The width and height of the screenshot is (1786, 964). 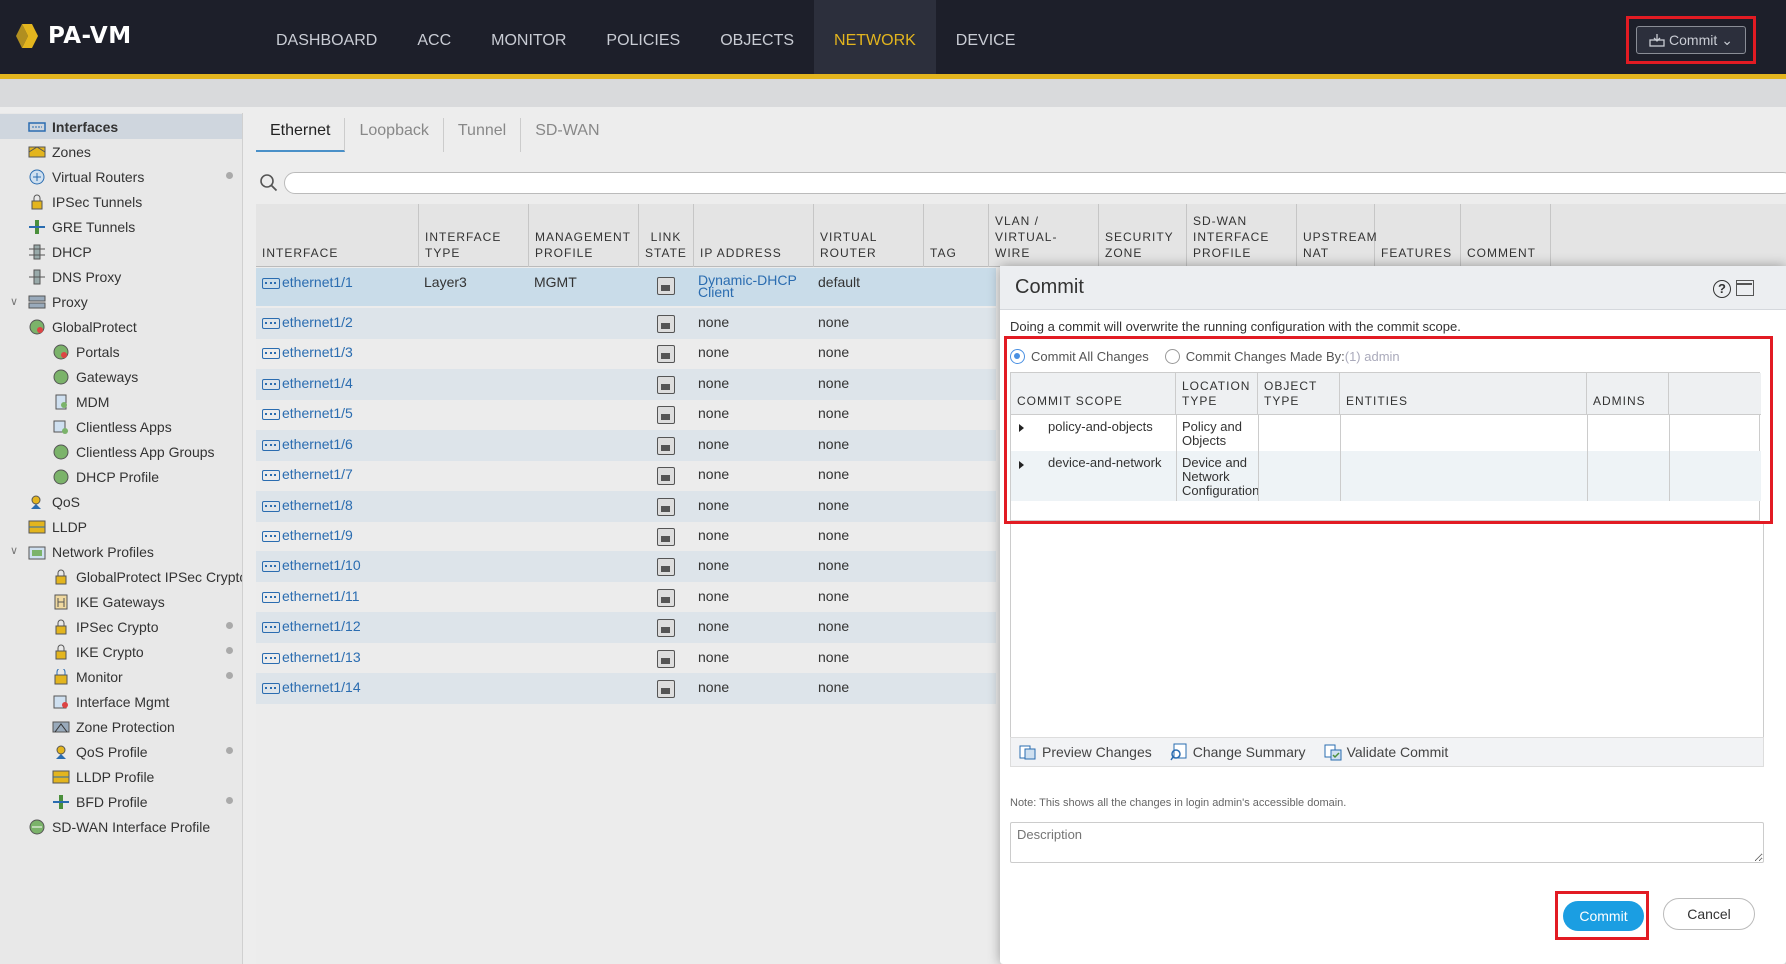 I want to click on col-object-type: OBJECT TYPE, so click(x=1299, y=394).